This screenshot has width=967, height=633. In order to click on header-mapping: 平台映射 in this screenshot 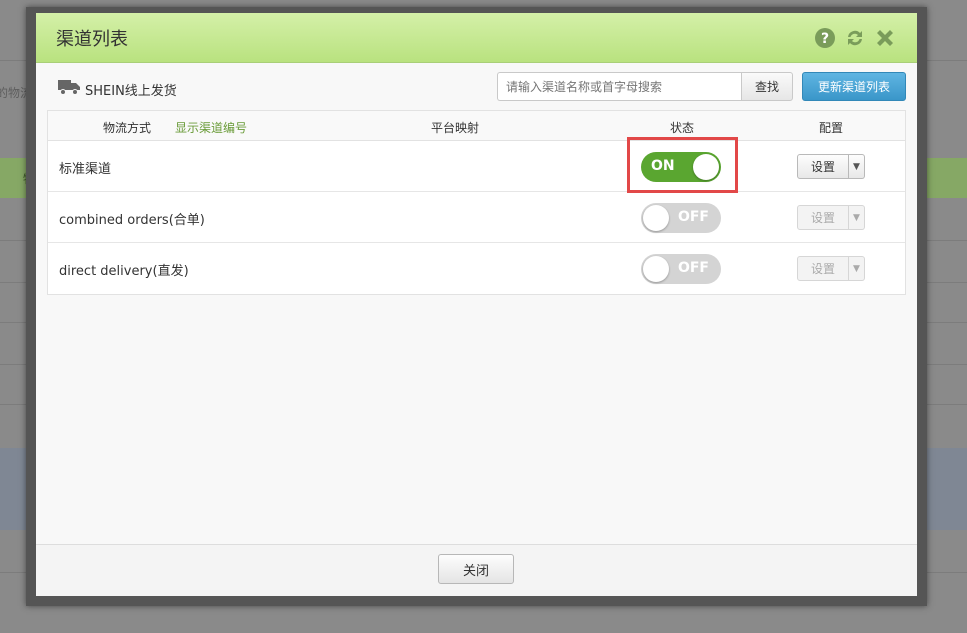, I will do `click(455, 128)`.